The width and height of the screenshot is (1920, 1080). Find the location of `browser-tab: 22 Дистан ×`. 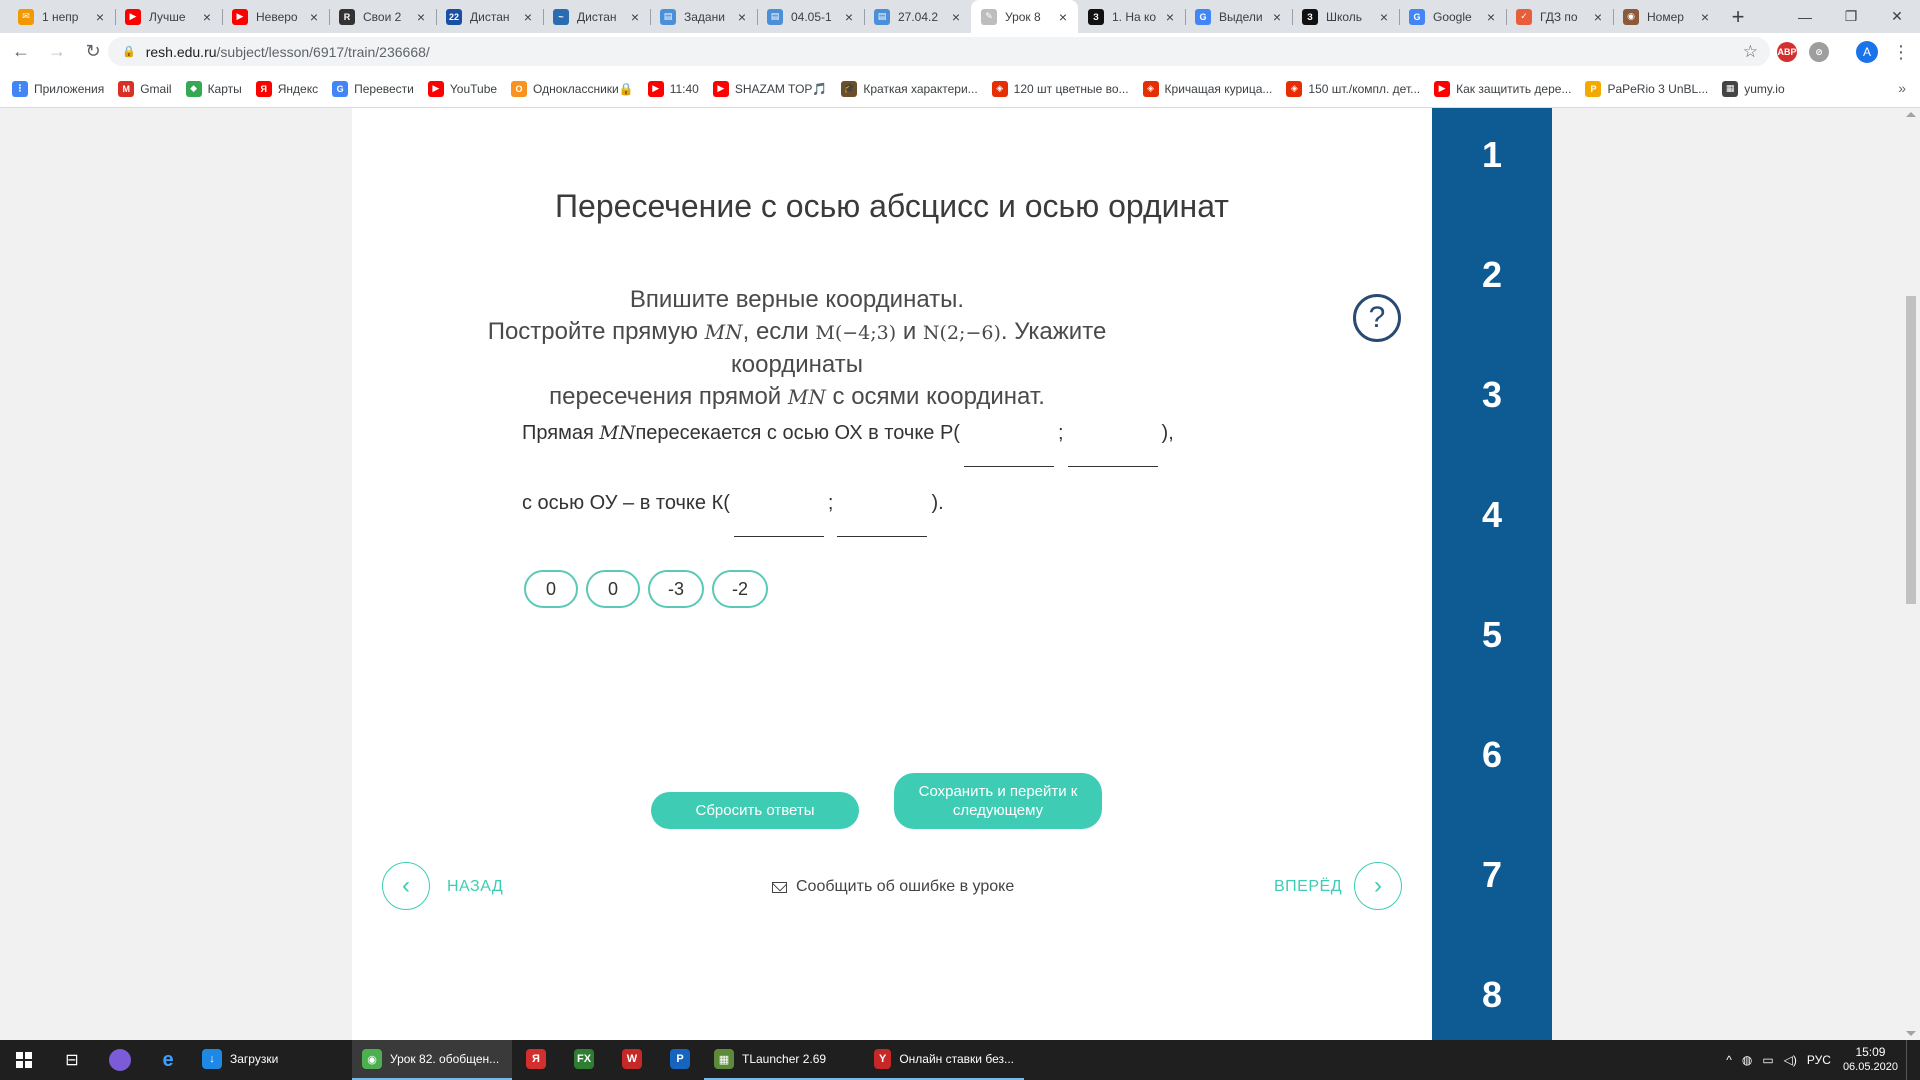

browser-tab: 22 Дистан × is located at coordinates (489, 16).